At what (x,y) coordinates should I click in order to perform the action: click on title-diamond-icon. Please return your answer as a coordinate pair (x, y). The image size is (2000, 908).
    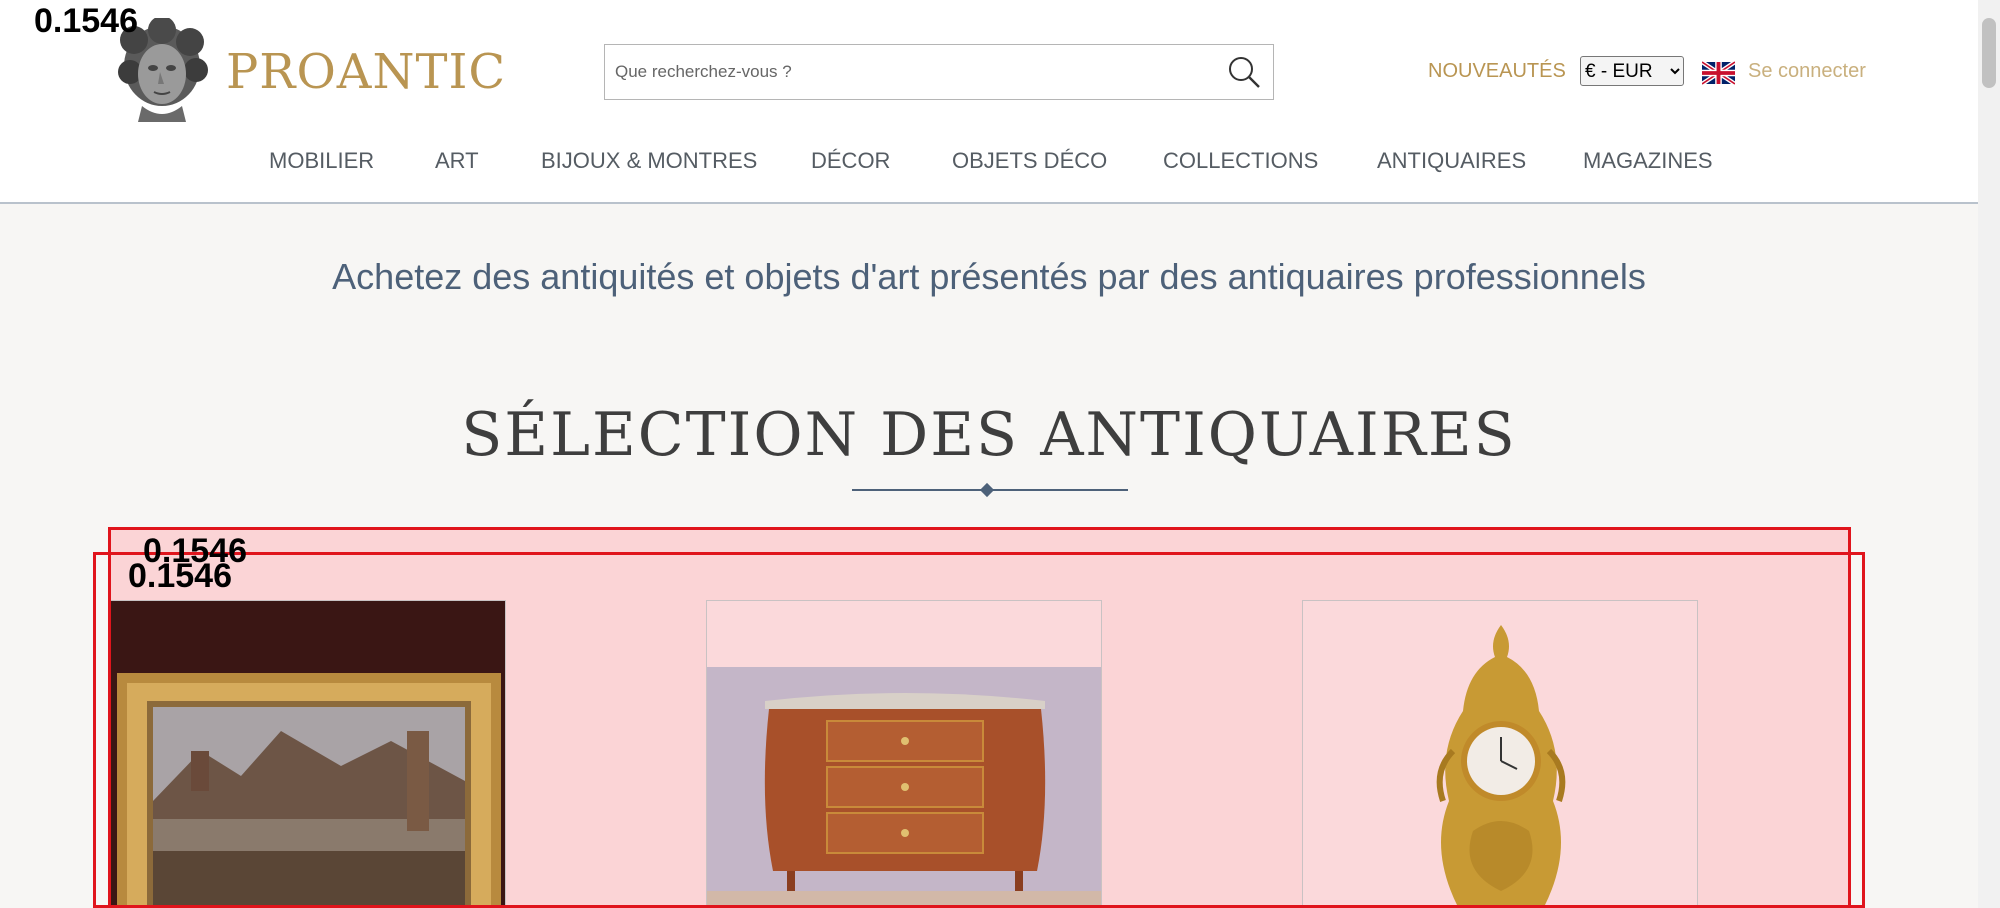
    Looking at the image, I should click on (987, 490).